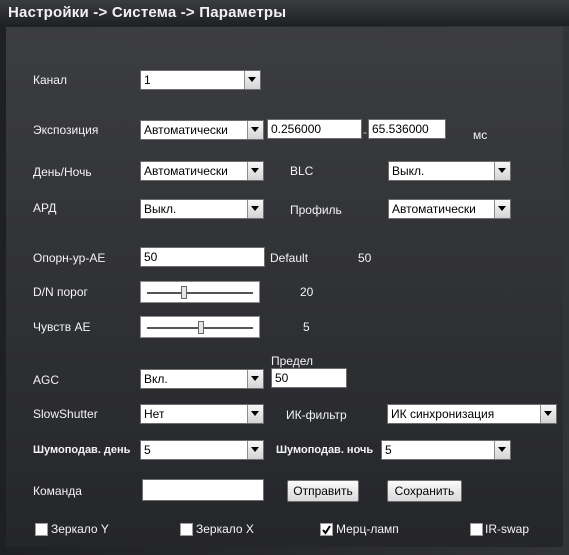  Describe the element at coordinates (66, 130) in the screenshot. I see `exposure-label: Экспозиция` at that location.